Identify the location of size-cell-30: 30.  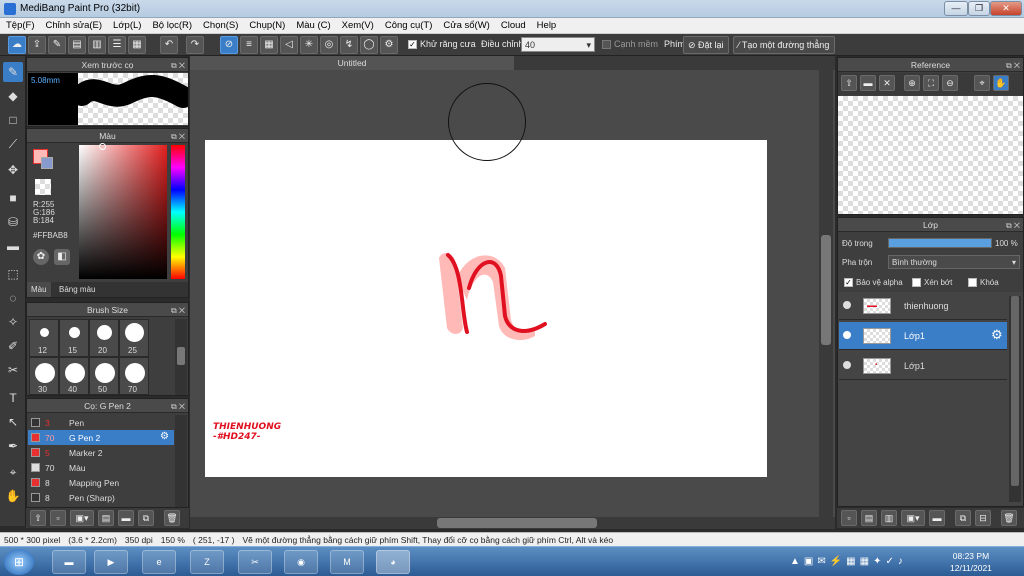
(44, 376).